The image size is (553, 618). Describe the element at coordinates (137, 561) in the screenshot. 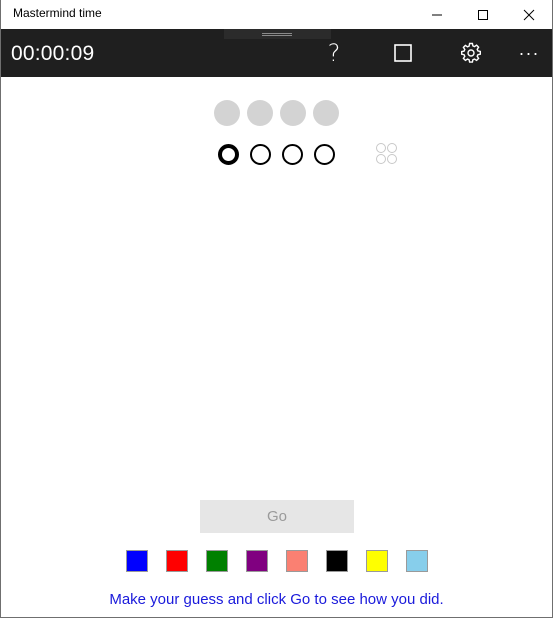

I see `color-swatch-blue` at that location.